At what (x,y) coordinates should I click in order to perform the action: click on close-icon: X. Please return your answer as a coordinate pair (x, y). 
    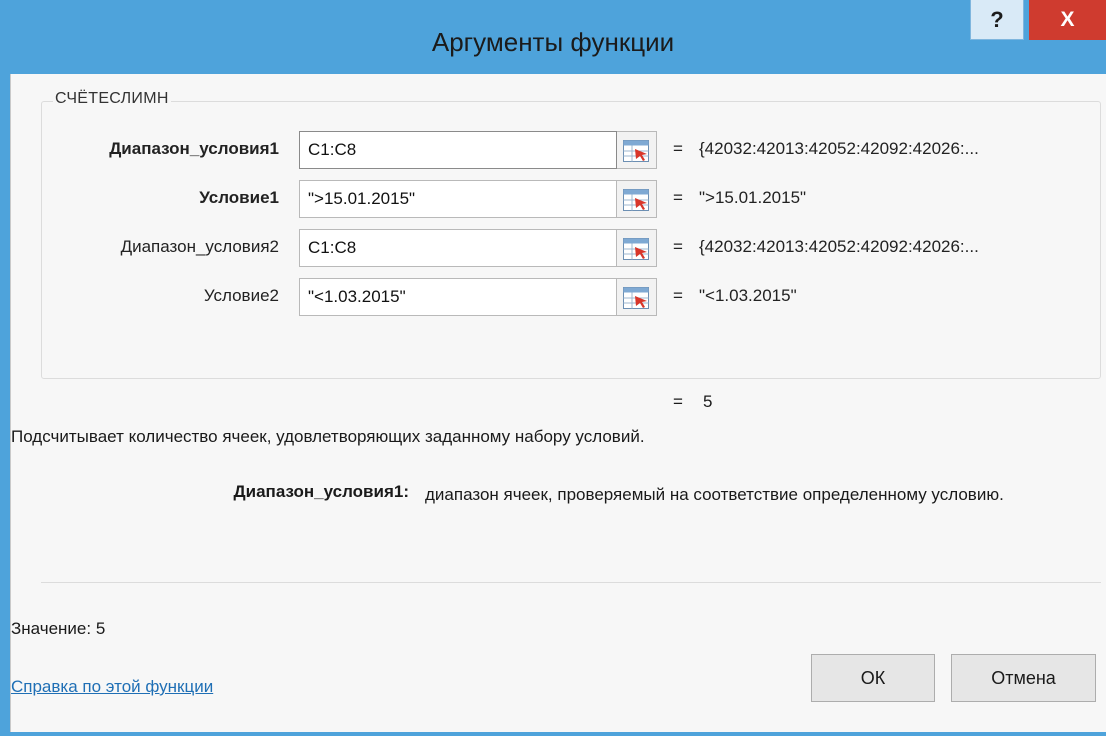
    Looking at the image, I should click on (1067, 20).